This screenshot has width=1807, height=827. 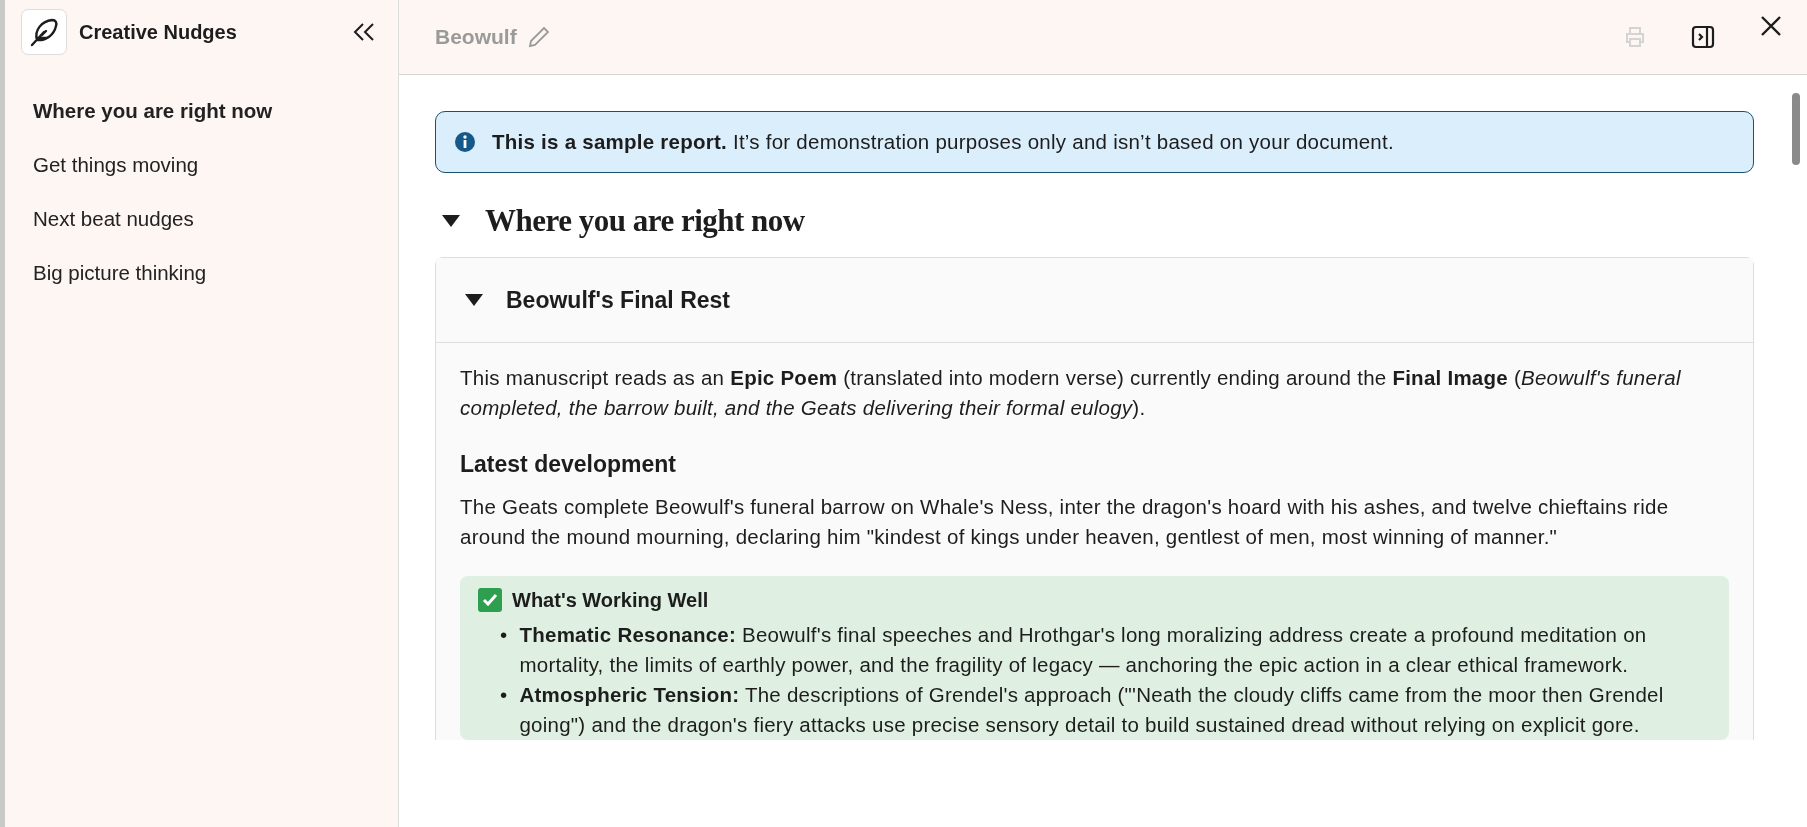 What do you see at coordinates (116, 165) in the screenshot?
I see `sidebar-item: Get things moving` at bounding box center [116, 165].